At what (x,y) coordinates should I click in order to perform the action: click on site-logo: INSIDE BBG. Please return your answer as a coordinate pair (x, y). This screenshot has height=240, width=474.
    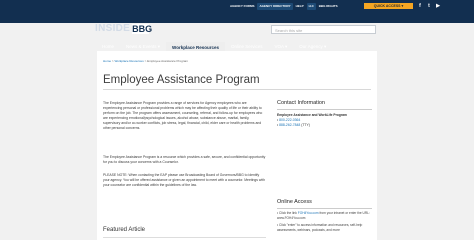
    Looking at the image, I should click on (124, 28).